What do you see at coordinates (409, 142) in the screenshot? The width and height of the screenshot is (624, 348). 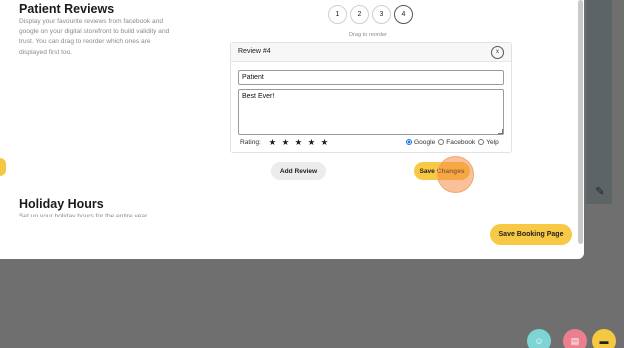 I see `source-radio-google` at bounding box center [409, 142].